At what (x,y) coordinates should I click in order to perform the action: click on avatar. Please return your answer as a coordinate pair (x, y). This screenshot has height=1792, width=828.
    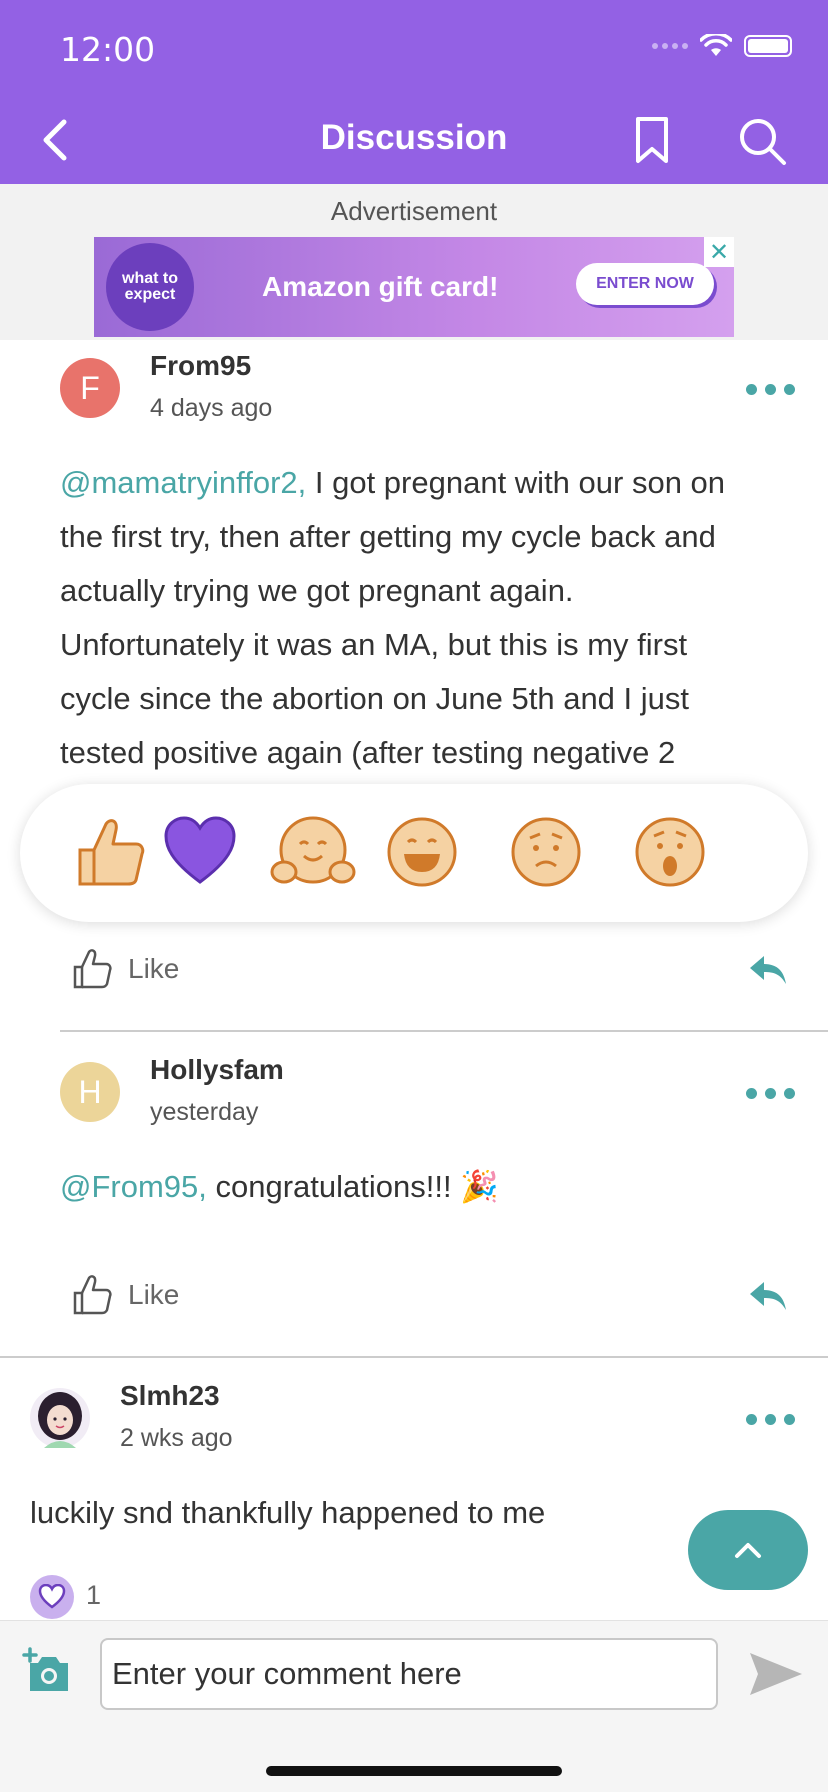
    Looking at the image, I should click on (60, 1418).